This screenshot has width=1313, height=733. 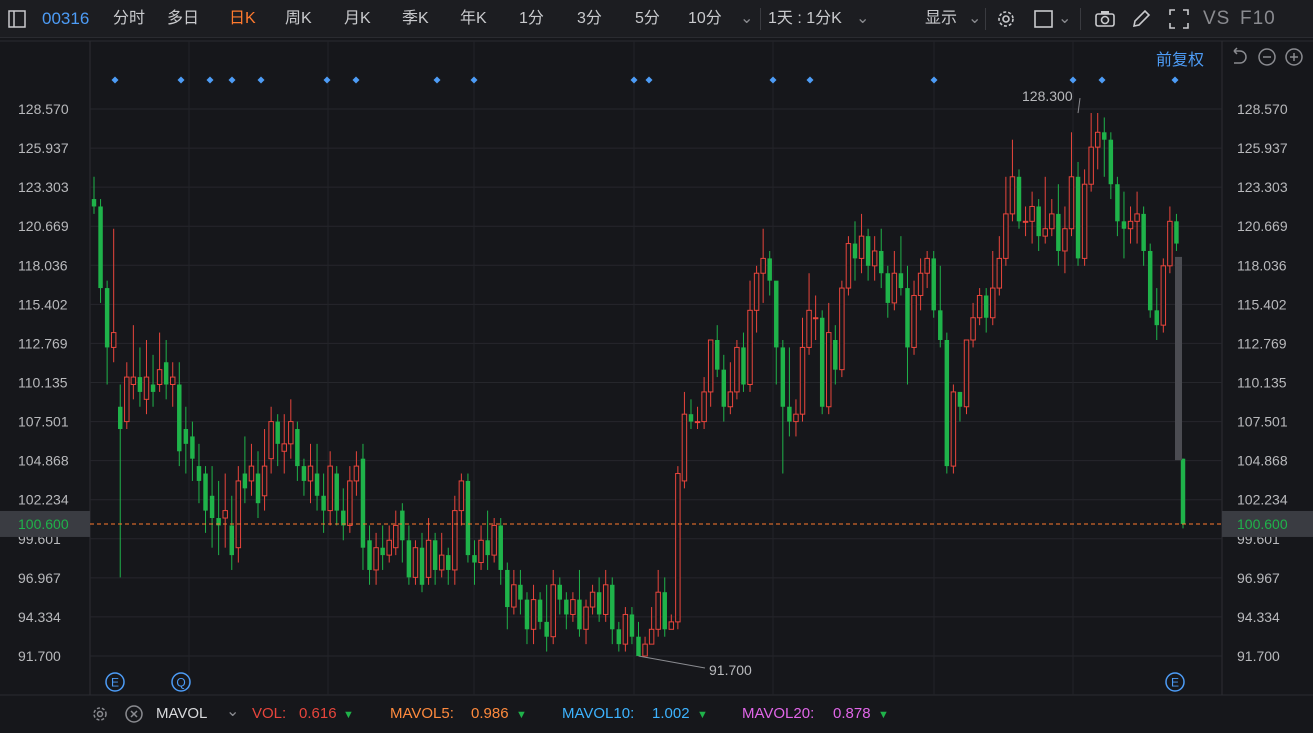 What do you see at coordinates (883, 715) in the screenshot?
I see `down-arrow-icon: ▼` at bounding box center [883, 715].